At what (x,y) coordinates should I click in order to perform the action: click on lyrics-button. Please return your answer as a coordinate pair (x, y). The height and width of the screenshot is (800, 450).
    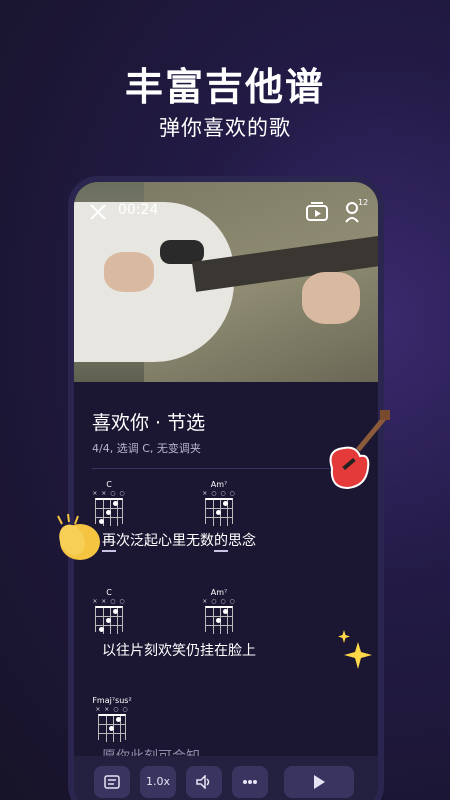
    Looking at the image, I should click on (112, 782).